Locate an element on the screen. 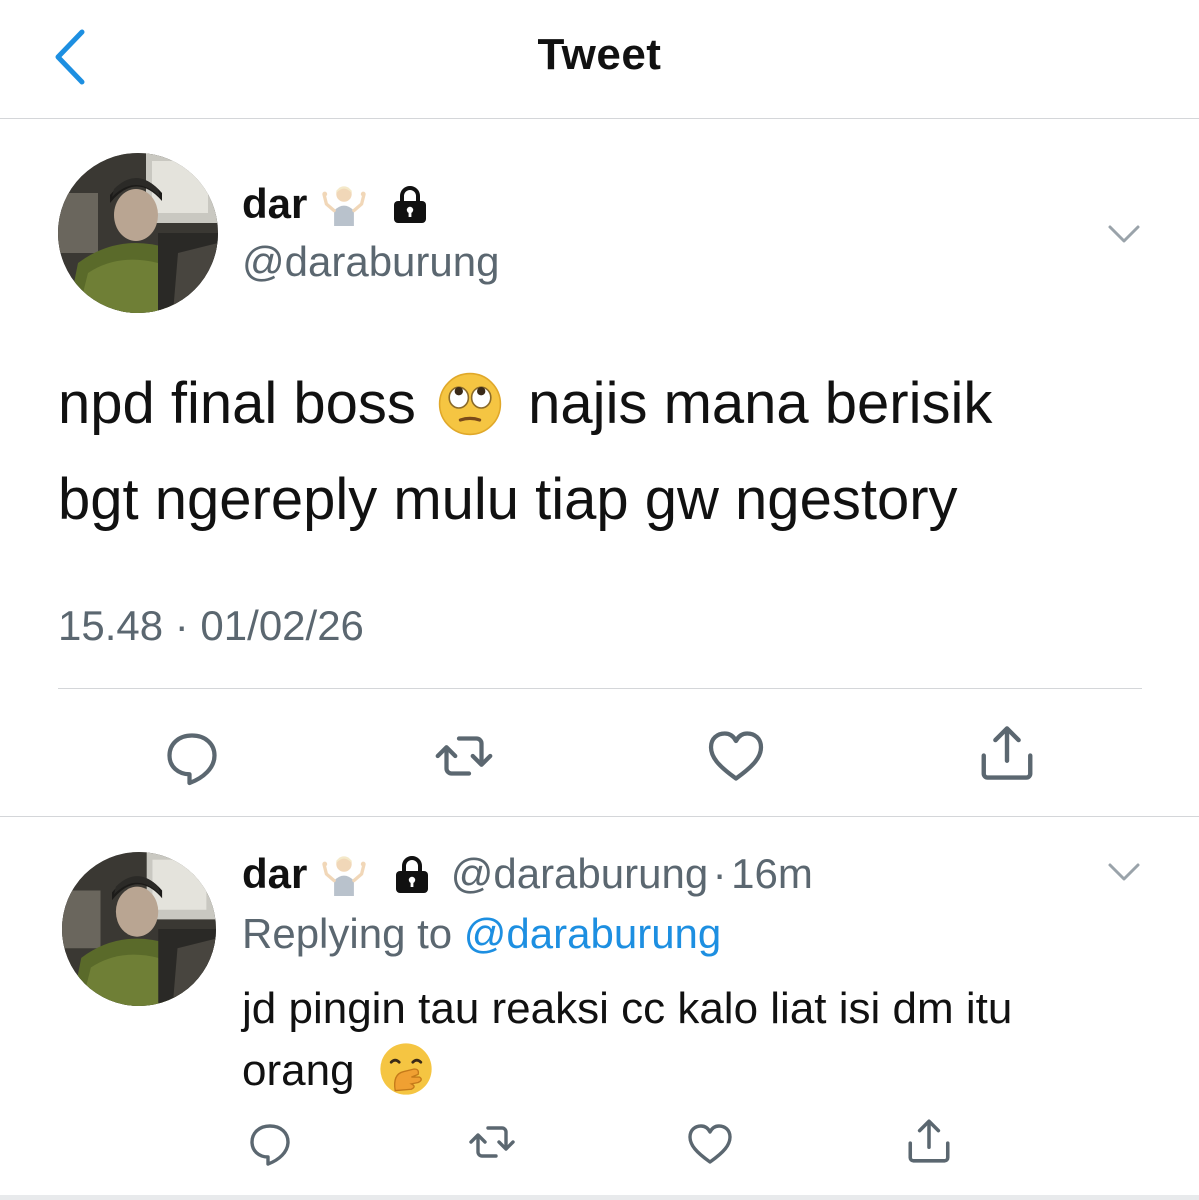 The width and height of the screenshot is (1199, 1200). reply-display-name: dar is located at coordinates (274, 873).